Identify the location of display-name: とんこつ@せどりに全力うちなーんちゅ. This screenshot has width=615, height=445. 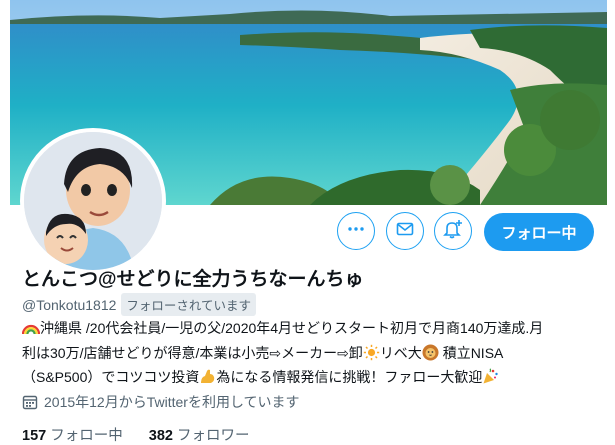
(193, 279).